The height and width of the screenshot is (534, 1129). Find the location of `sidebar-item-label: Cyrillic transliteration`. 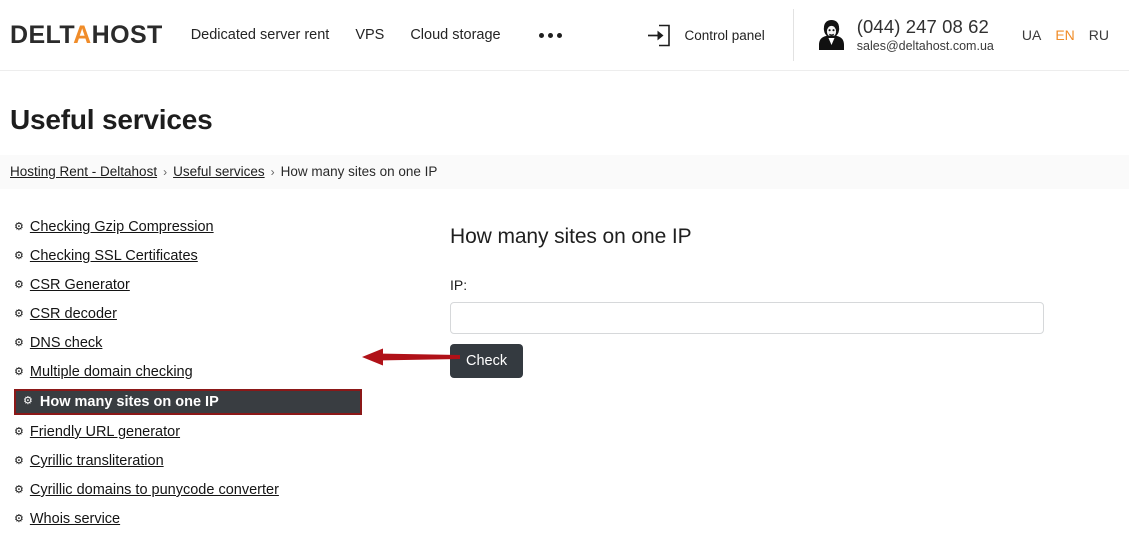

sidebar-item-label: Cyrillic transliteration is located at coordinates (96, 461).